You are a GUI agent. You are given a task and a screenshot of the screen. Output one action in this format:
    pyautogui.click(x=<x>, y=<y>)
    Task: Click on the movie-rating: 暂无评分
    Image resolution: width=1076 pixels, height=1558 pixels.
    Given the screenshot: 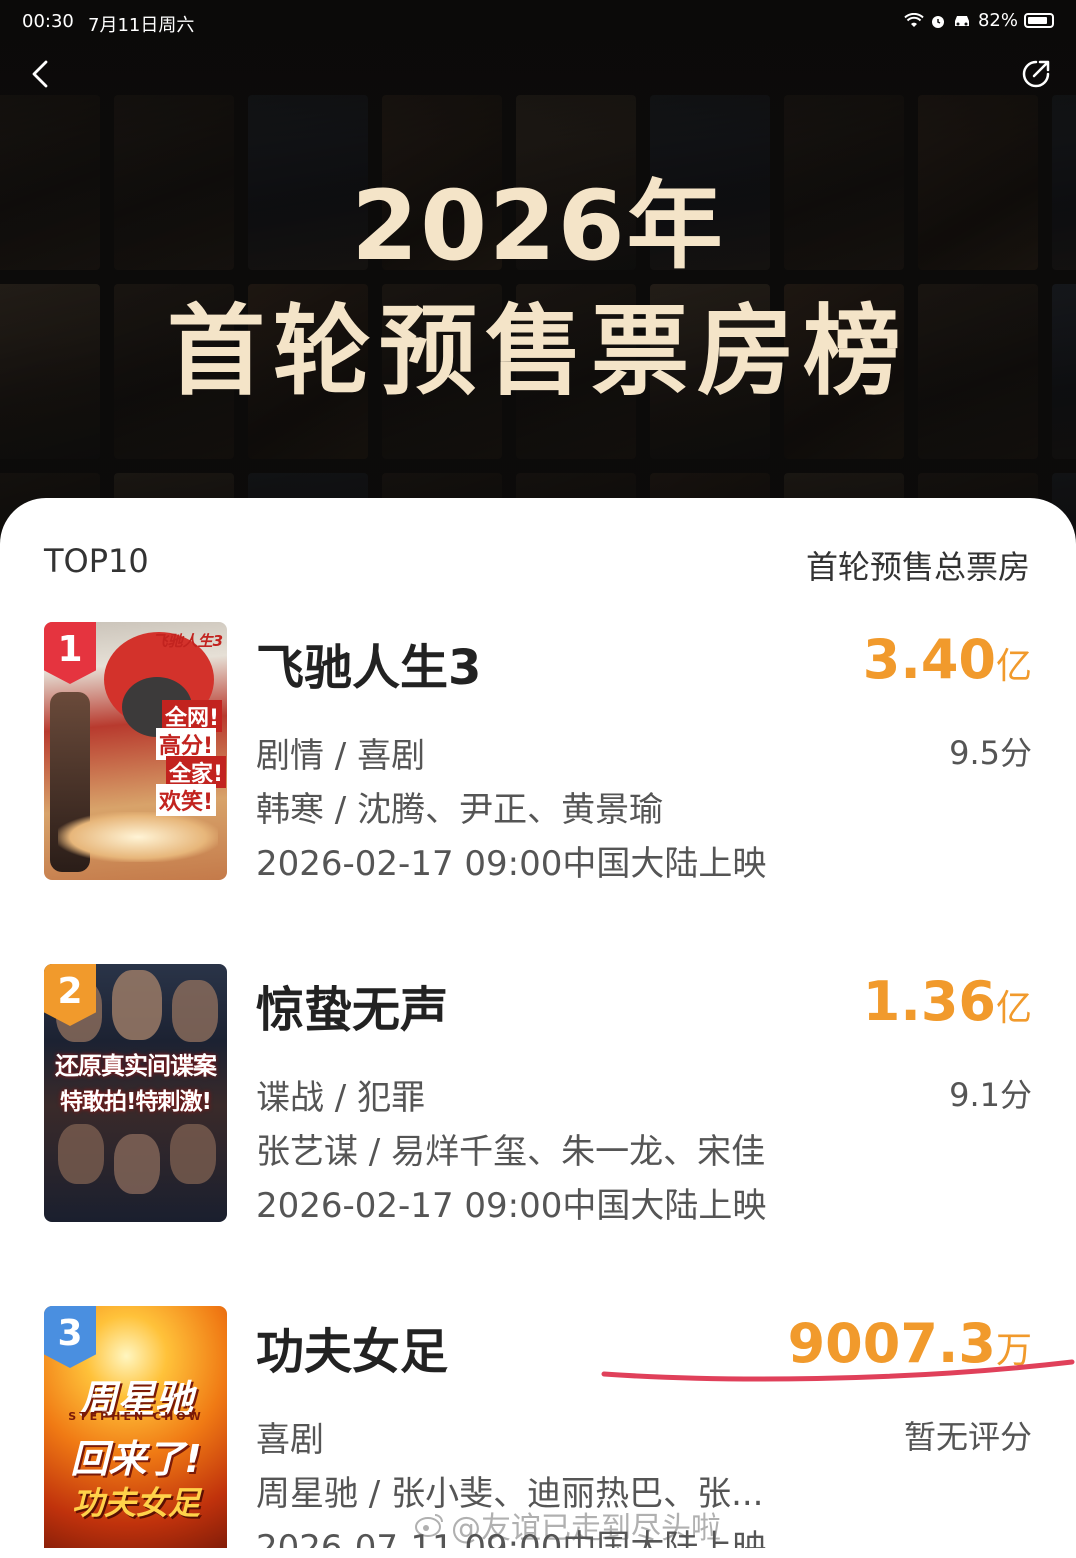 What is the action you would take?
    pyautogui.click(x=967, y=1437)
    